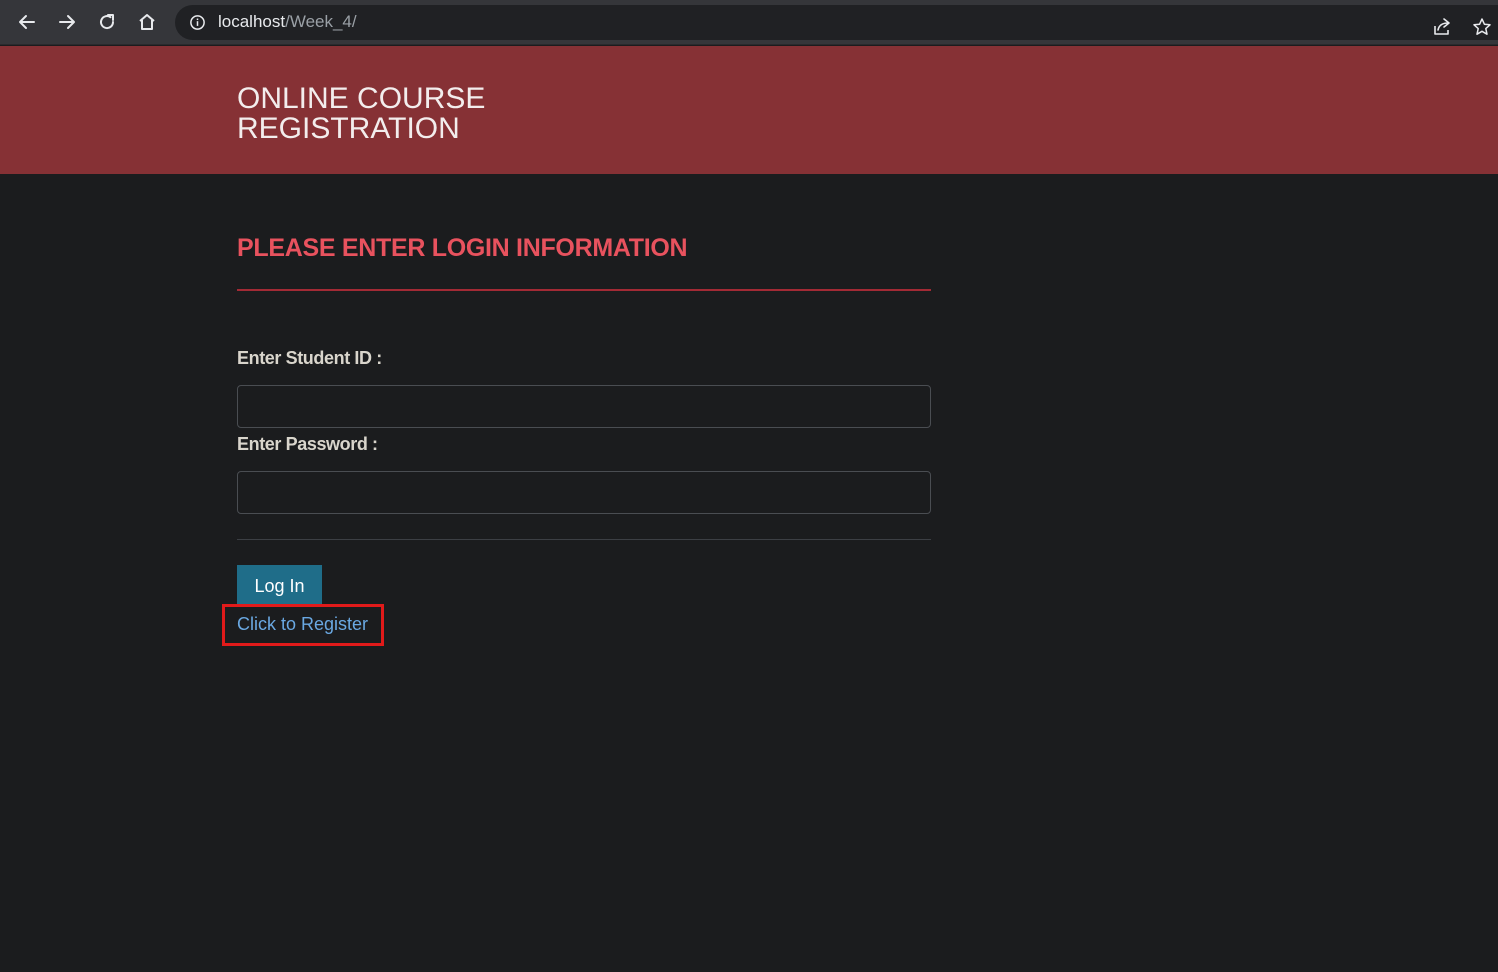  What do you see at coordinates (584, 406) in the screenshot?
I see `student-id-input` at bounding box center [584, 406].